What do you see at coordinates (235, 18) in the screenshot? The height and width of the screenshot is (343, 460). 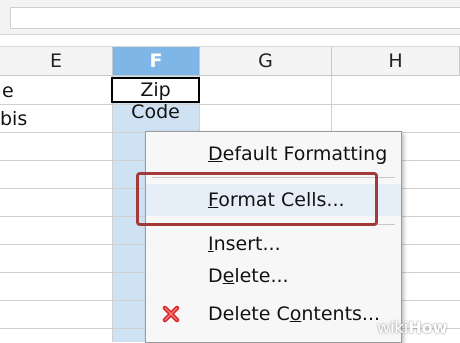 I see `formula-input` at bounding box center [235, 18].